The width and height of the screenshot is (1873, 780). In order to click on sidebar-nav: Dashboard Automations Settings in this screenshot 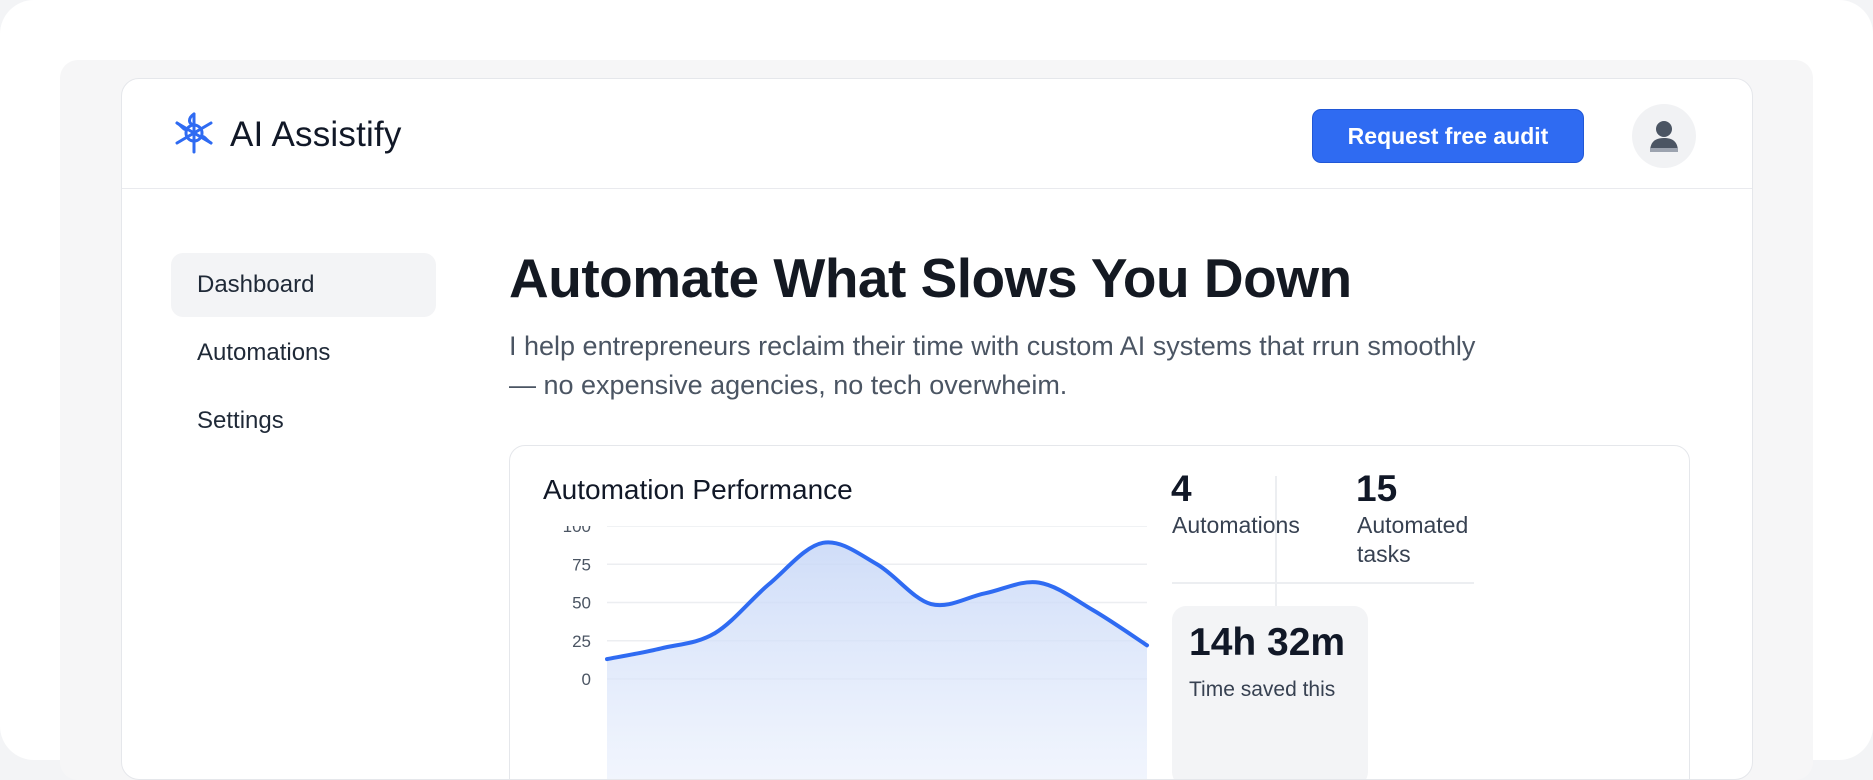, I will do `click(303, 355)`.